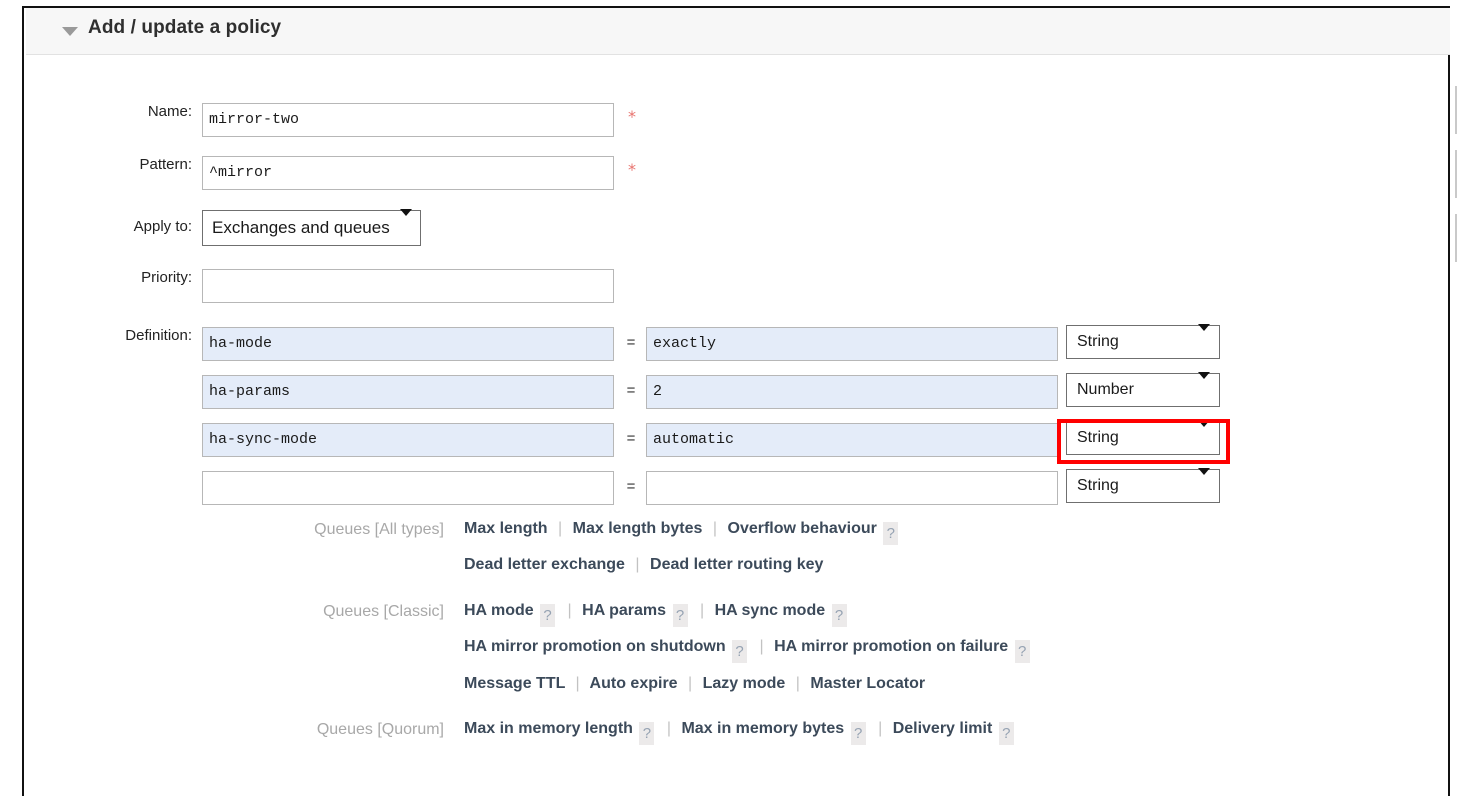 The width and height of the screenshot is (1459, 796). What do you see at coordinates (408, 344) in the screenshot?
I see `definition-key-input: ha-mode` at bounding box center [408, 344].